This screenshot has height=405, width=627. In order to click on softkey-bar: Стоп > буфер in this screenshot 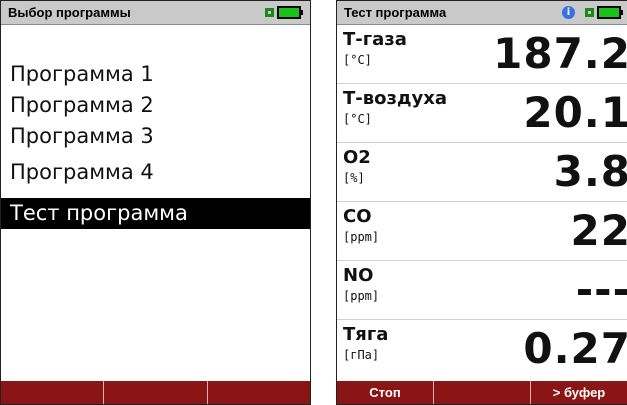, I will do `click(482, 392)`.